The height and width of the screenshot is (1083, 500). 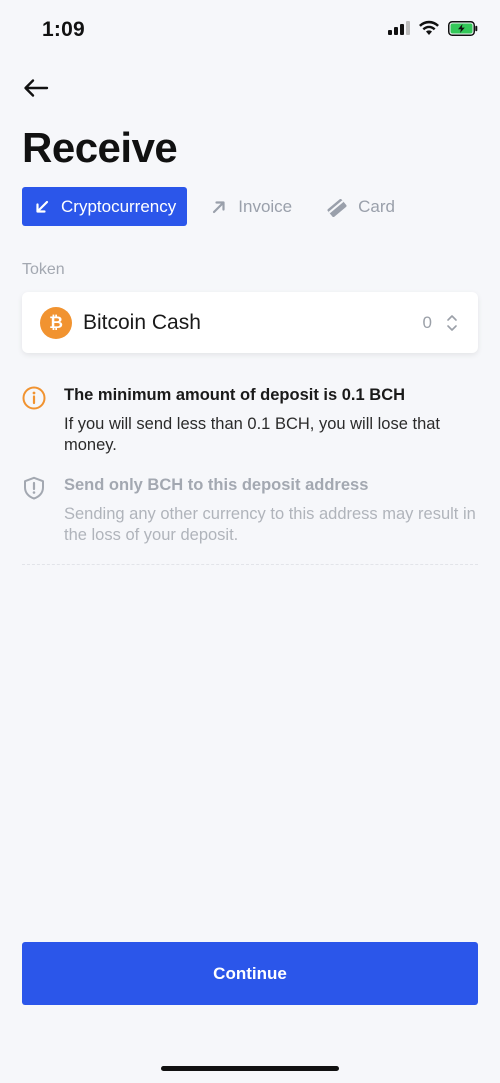 I want to click on info-circle-icon, so click(x=34, y=398).